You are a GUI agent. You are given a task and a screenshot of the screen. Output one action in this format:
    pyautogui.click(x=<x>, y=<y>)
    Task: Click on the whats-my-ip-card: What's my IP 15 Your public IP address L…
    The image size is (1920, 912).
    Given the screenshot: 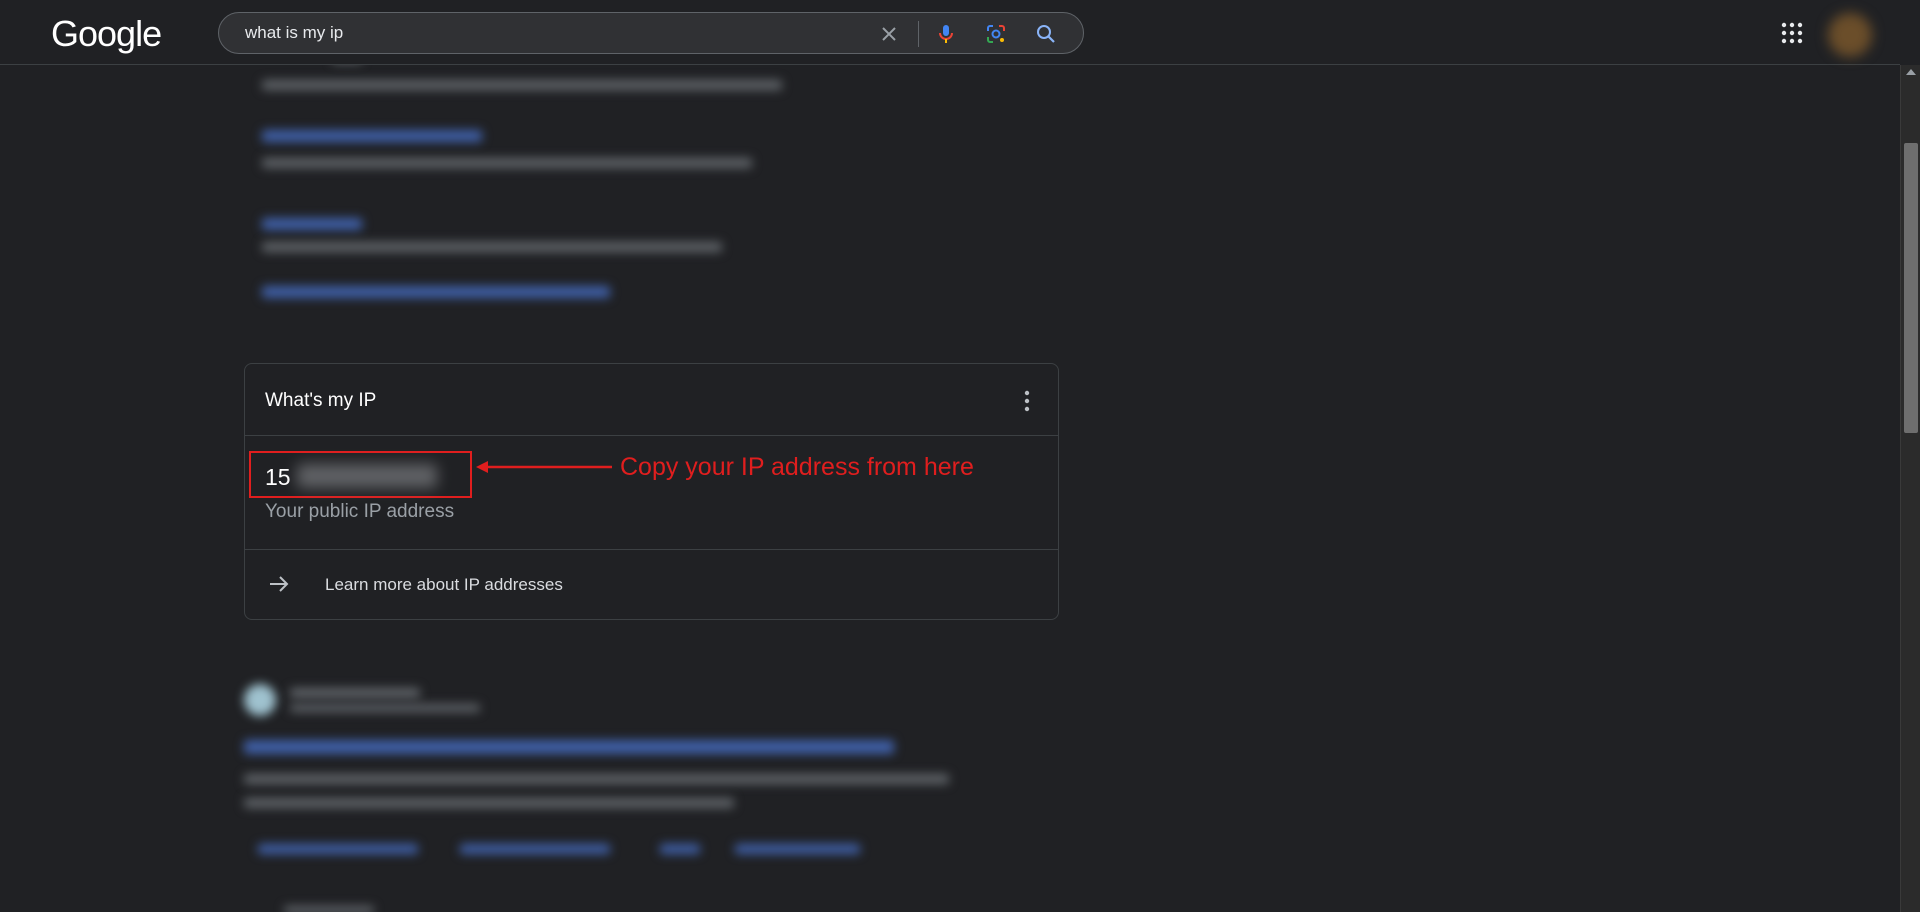 What is the action you would take?
    pyautogui.click(x=651, y=491)
    